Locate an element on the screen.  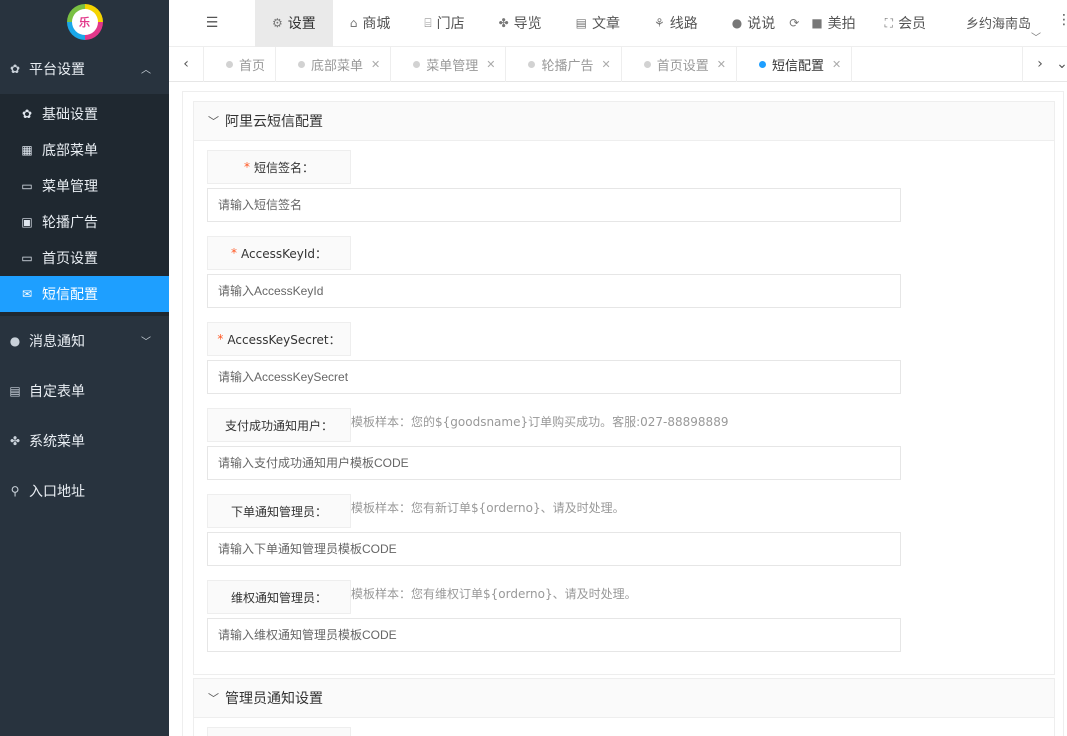
tab-home: 首页 is located at coordinates (240, 64).